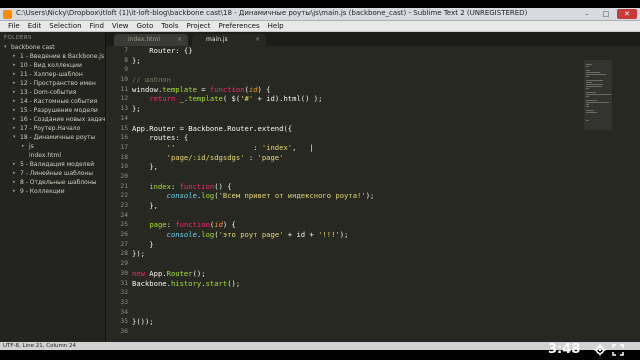  What do you see at coordinates (35, 26) in the screenshot?
I see `menu-edit: Edit` at bounding box center [35, 26].